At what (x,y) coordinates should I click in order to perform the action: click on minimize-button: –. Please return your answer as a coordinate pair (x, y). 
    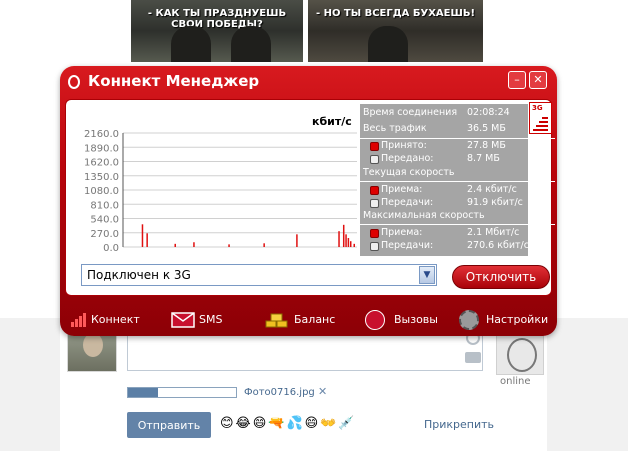
    Looking at the image, I should click on (517, 80).